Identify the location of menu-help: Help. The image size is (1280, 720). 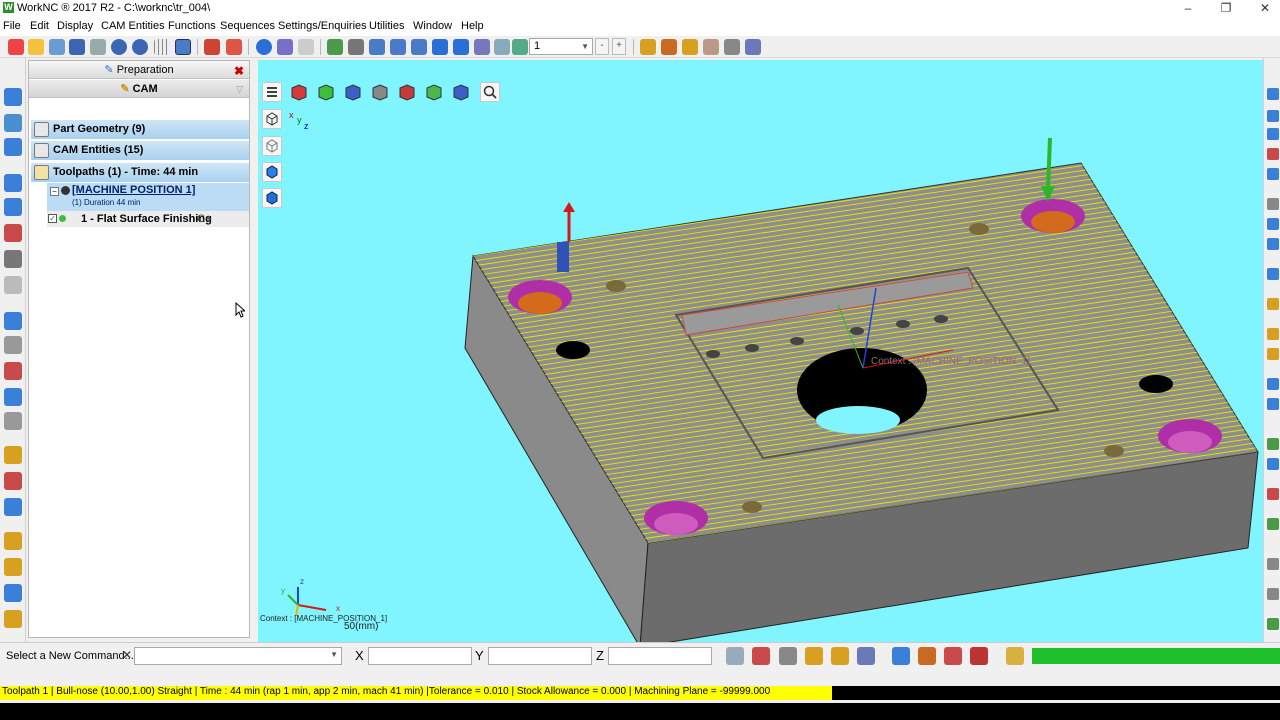
(472, 26).